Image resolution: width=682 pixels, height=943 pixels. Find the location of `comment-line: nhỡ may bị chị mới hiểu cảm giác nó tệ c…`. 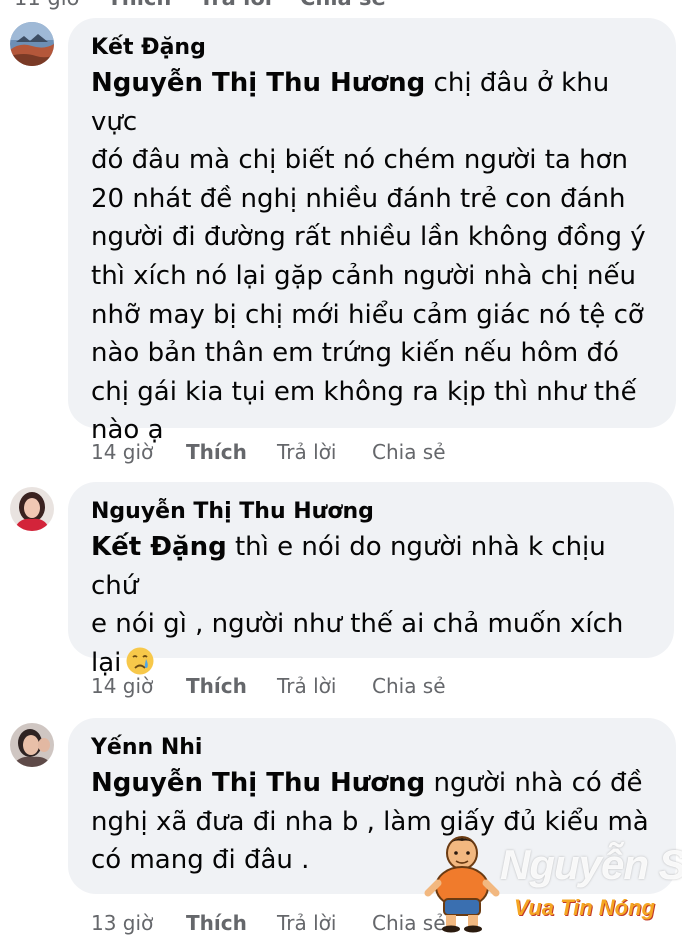

comment-line: nhỡ may bị chị mới hiểu cảm giác nó tệ c… is located at coordinates (367, 314).